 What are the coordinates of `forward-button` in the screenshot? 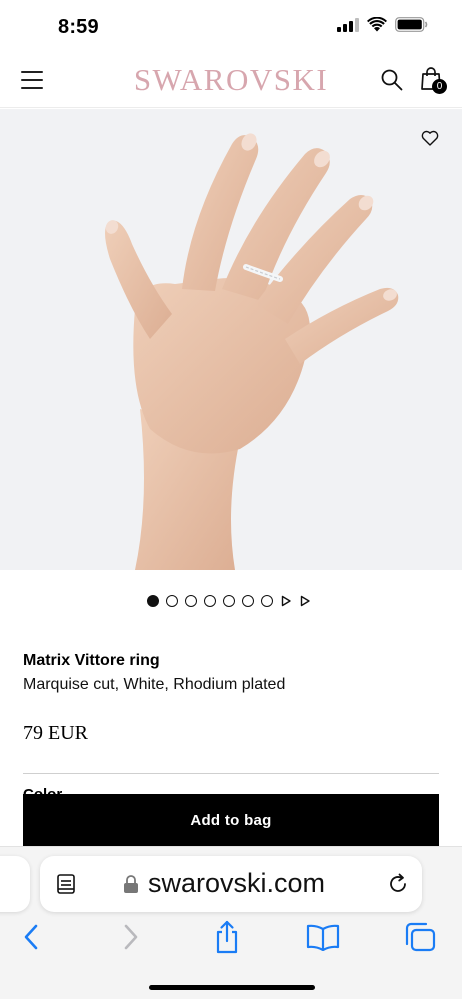 It's located at (131, 937).